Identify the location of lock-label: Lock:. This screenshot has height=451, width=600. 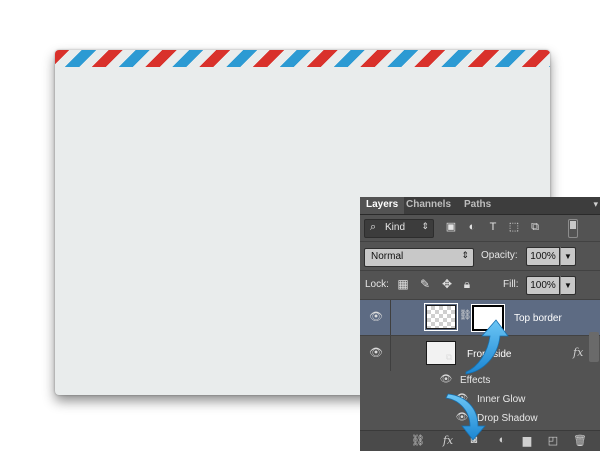
(377, 284).